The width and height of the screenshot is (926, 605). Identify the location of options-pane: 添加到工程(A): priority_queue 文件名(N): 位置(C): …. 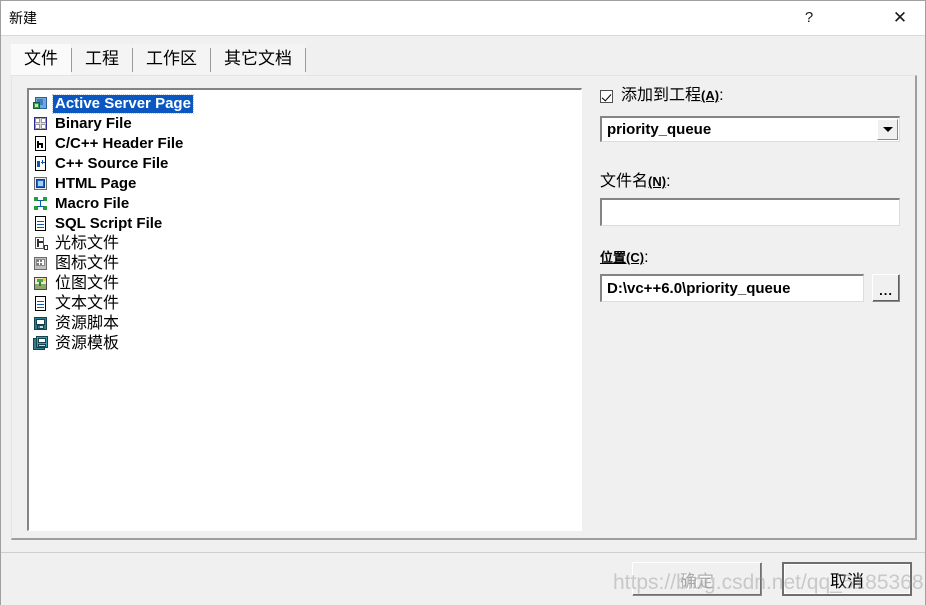
(750, 194).